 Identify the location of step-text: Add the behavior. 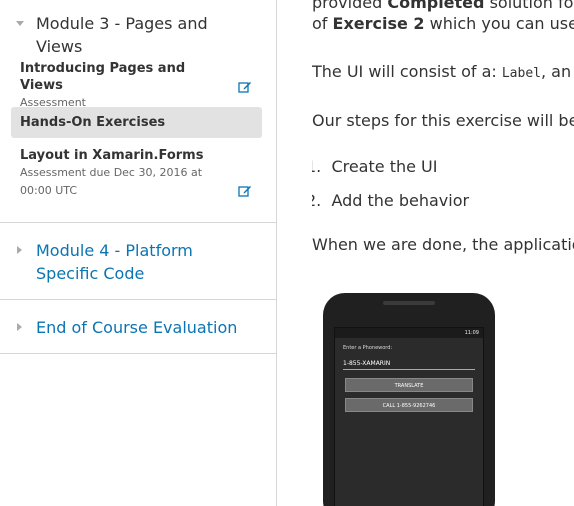
(400, 200).